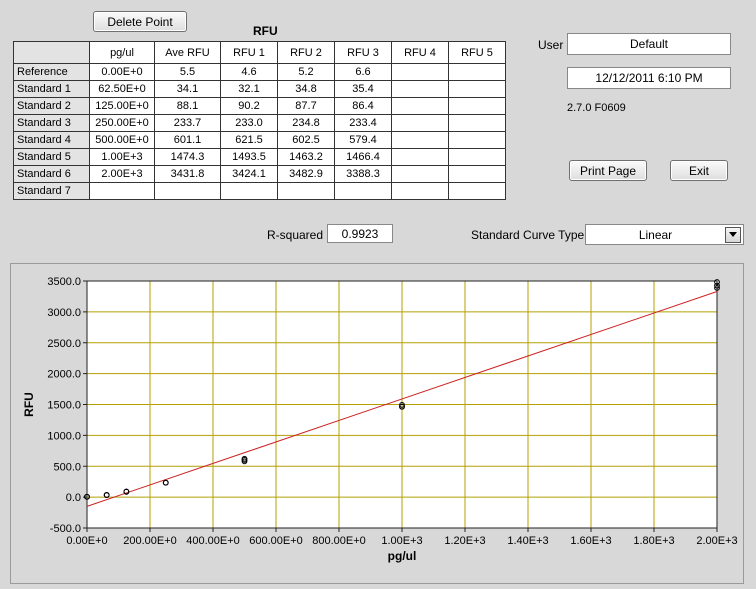 The height and width of the screenshot is (589, 756). What do you see at coordinates (608, 170) in the screenshot?
I see `print-page-button: Print Page` at bounding box center [608, 170].